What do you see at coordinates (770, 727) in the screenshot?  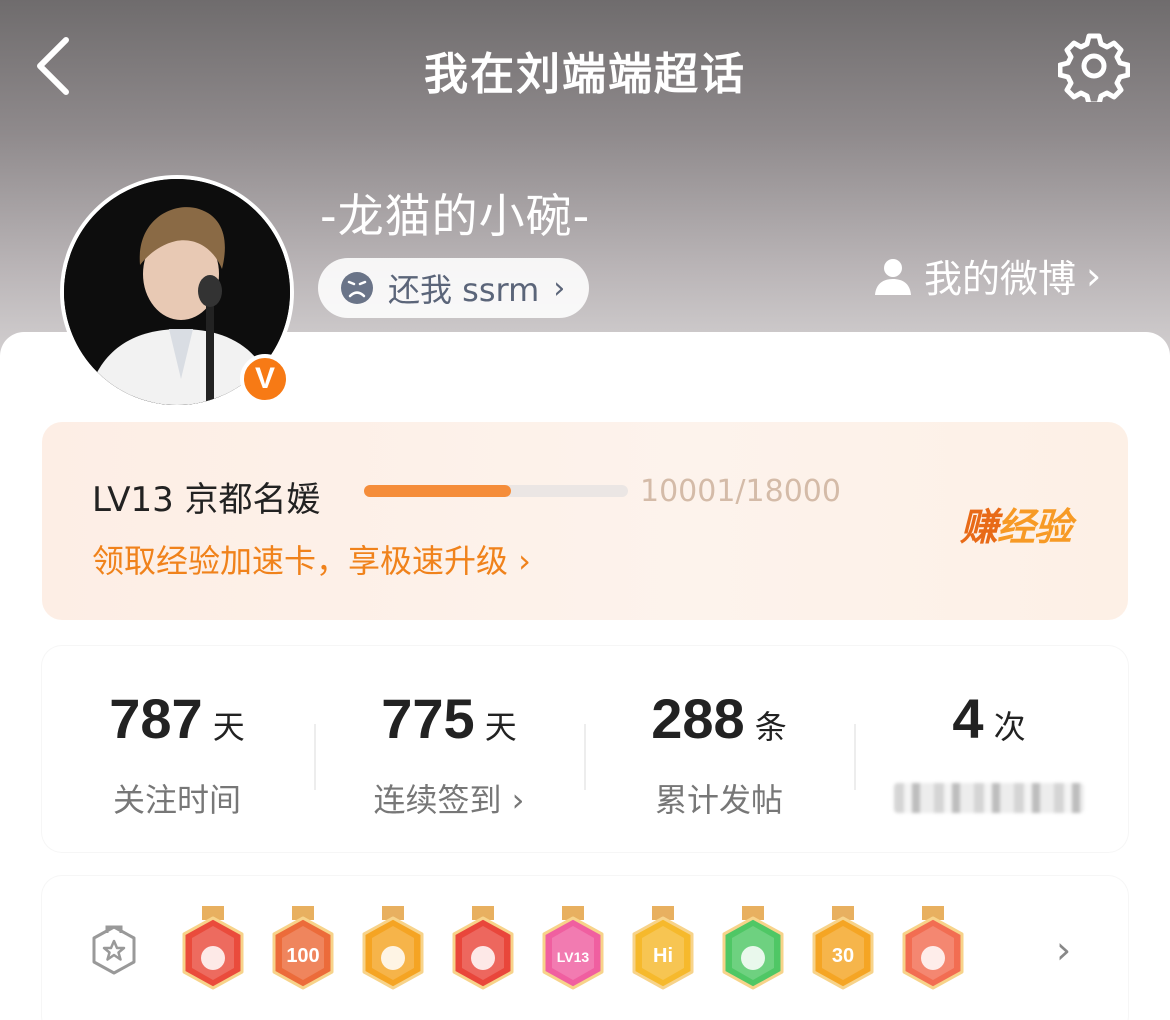 I see `stat-unit: 条` at bounding box center [770, 727].